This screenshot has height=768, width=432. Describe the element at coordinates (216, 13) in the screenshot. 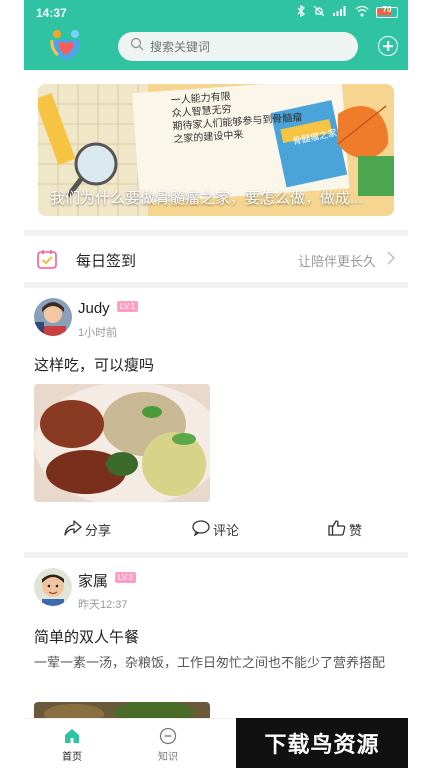

I see `status-bar: 14:37 70` at that location.